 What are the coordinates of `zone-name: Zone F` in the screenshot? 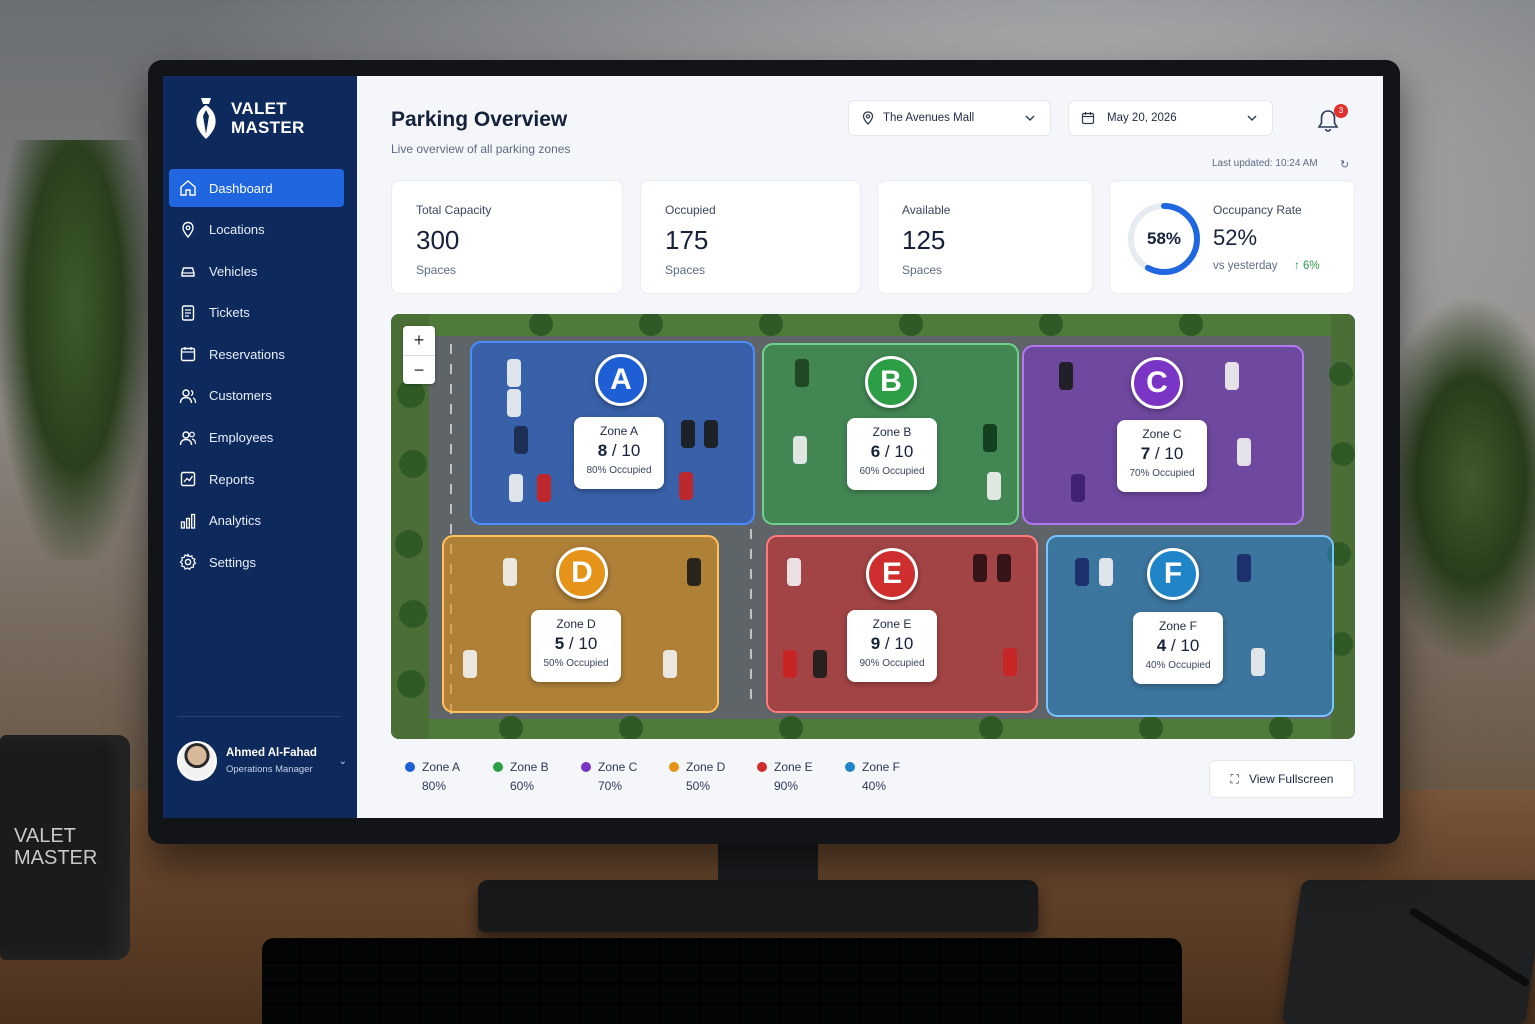 It's located at (1177, 626).